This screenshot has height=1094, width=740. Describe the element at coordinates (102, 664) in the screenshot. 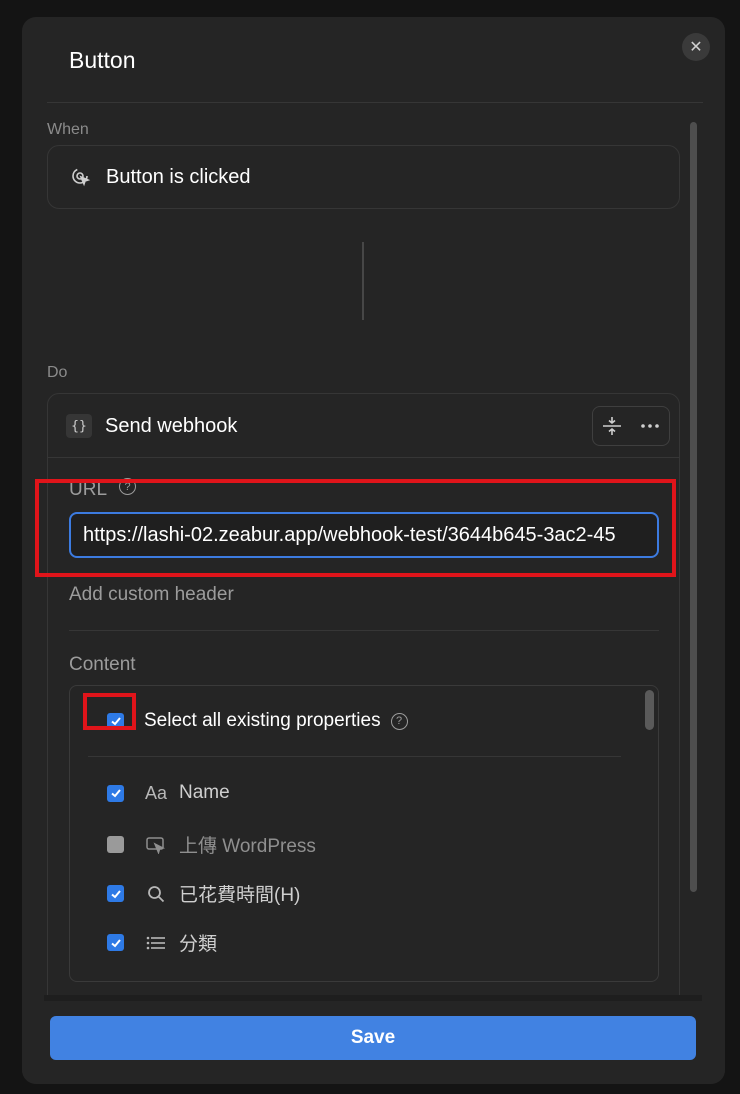

I see `content-label: Content` at that location.